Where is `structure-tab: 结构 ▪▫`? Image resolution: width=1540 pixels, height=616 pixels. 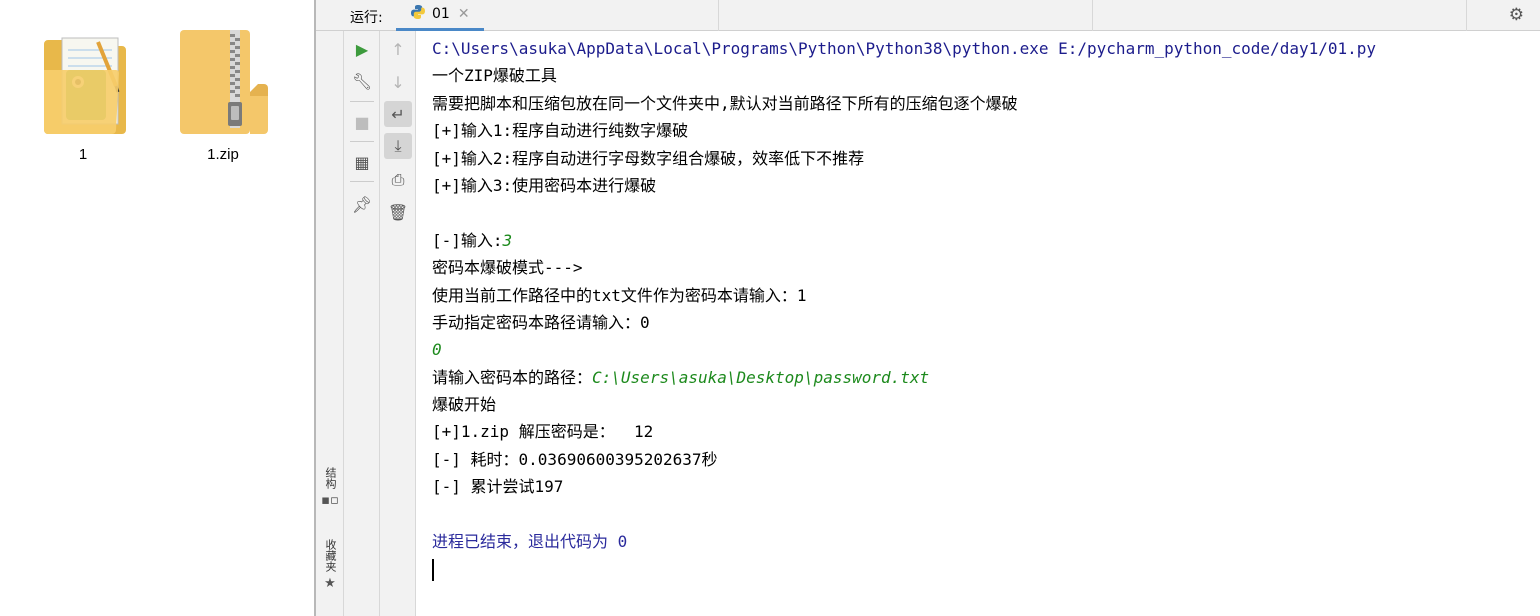 structure-tab: 结构 ▪▫ is located at coordinates (330, 487).